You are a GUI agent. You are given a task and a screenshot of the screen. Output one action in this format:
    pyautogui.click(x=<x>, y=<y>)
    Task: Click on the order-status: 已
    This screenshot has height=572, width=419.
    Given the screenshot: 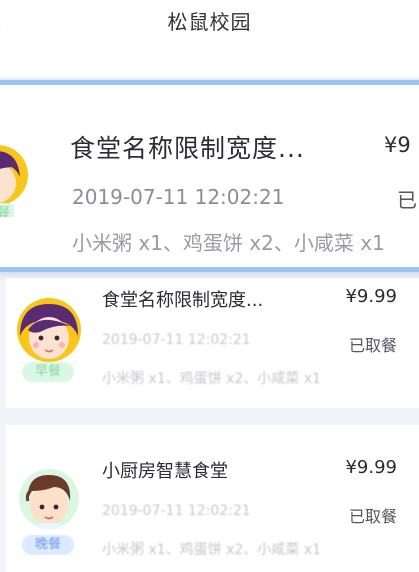 What is the action you would take?
    pyautogui.click(x=407, y=200)
    